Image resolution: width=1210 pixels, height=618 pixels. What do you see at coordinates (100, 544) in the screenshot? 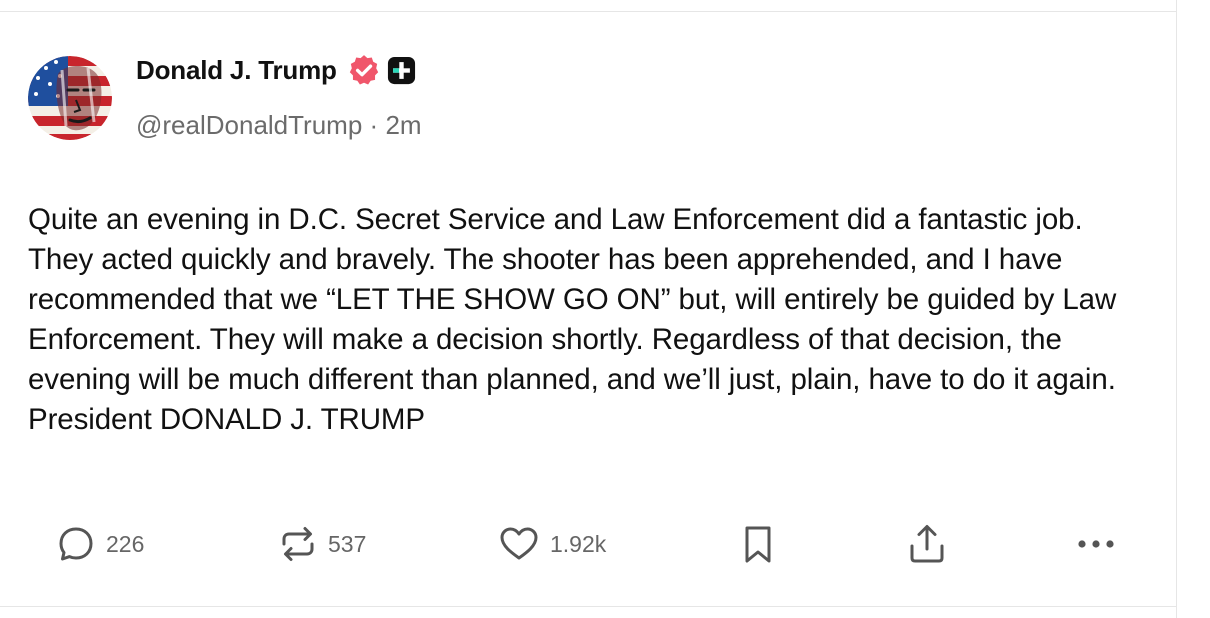
I see `reply-button: 226` at bounding box center [100, 544].